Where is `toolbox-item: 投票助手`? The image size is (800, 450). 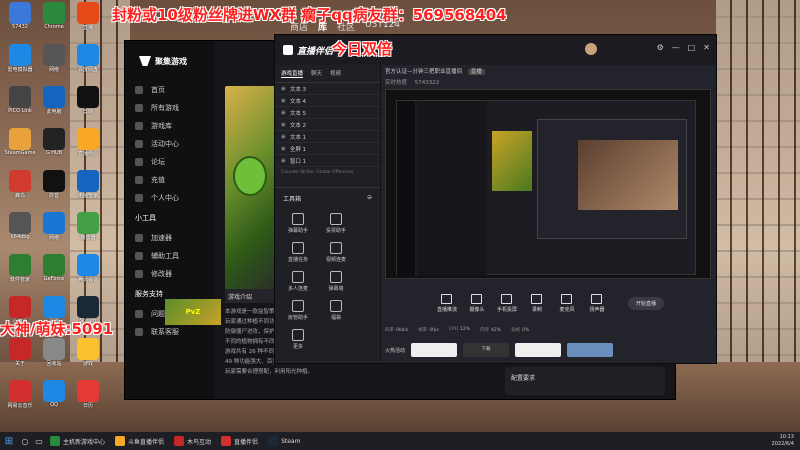 toolbox-item: 投票助手 is located at coordinates (336, 223).